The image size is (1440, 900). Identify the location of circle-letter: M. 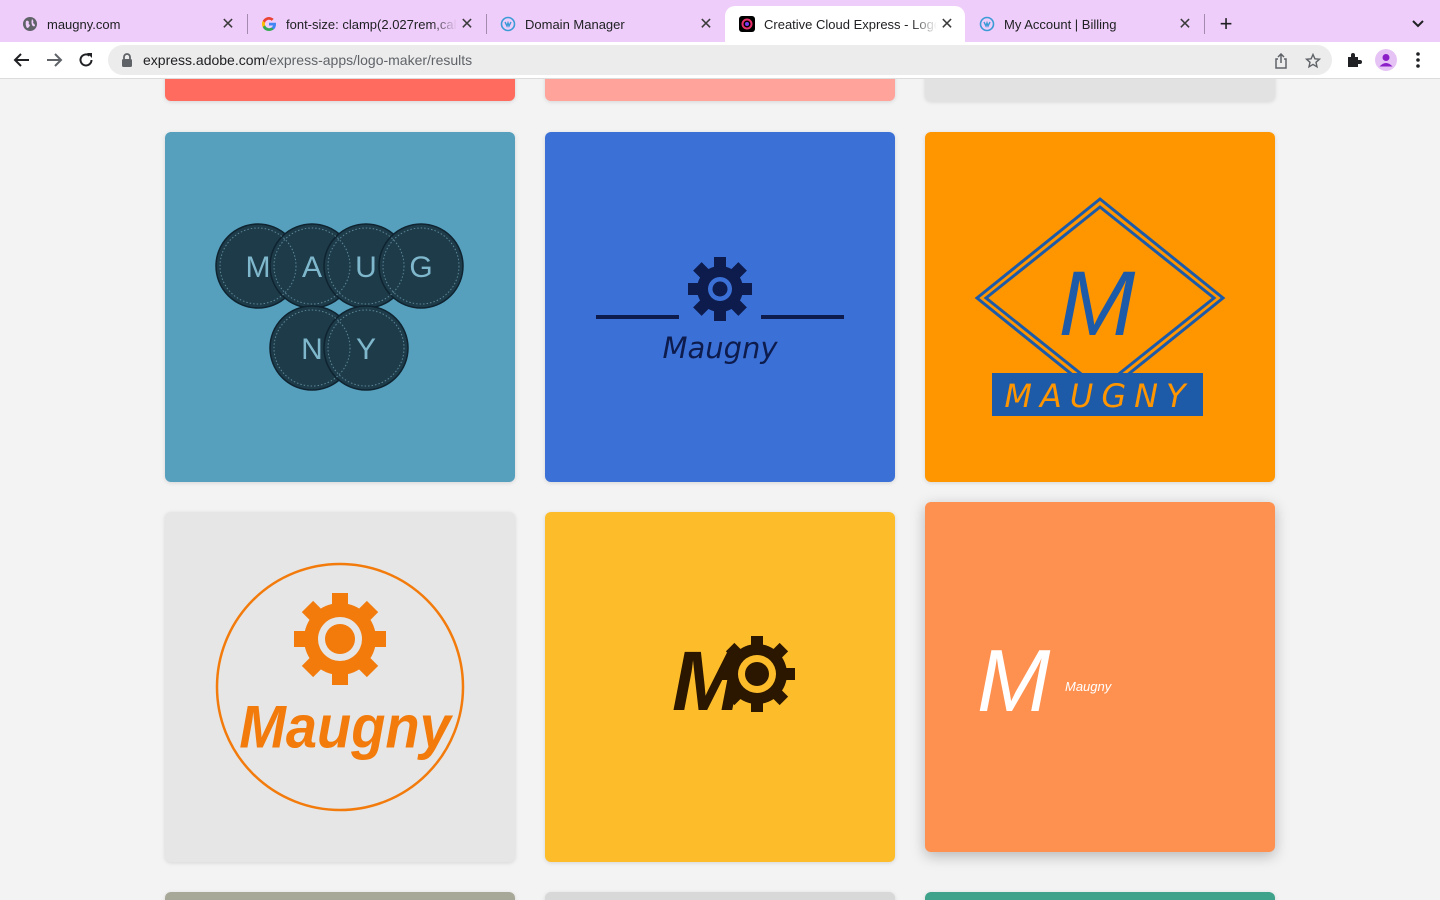
(258, 267).